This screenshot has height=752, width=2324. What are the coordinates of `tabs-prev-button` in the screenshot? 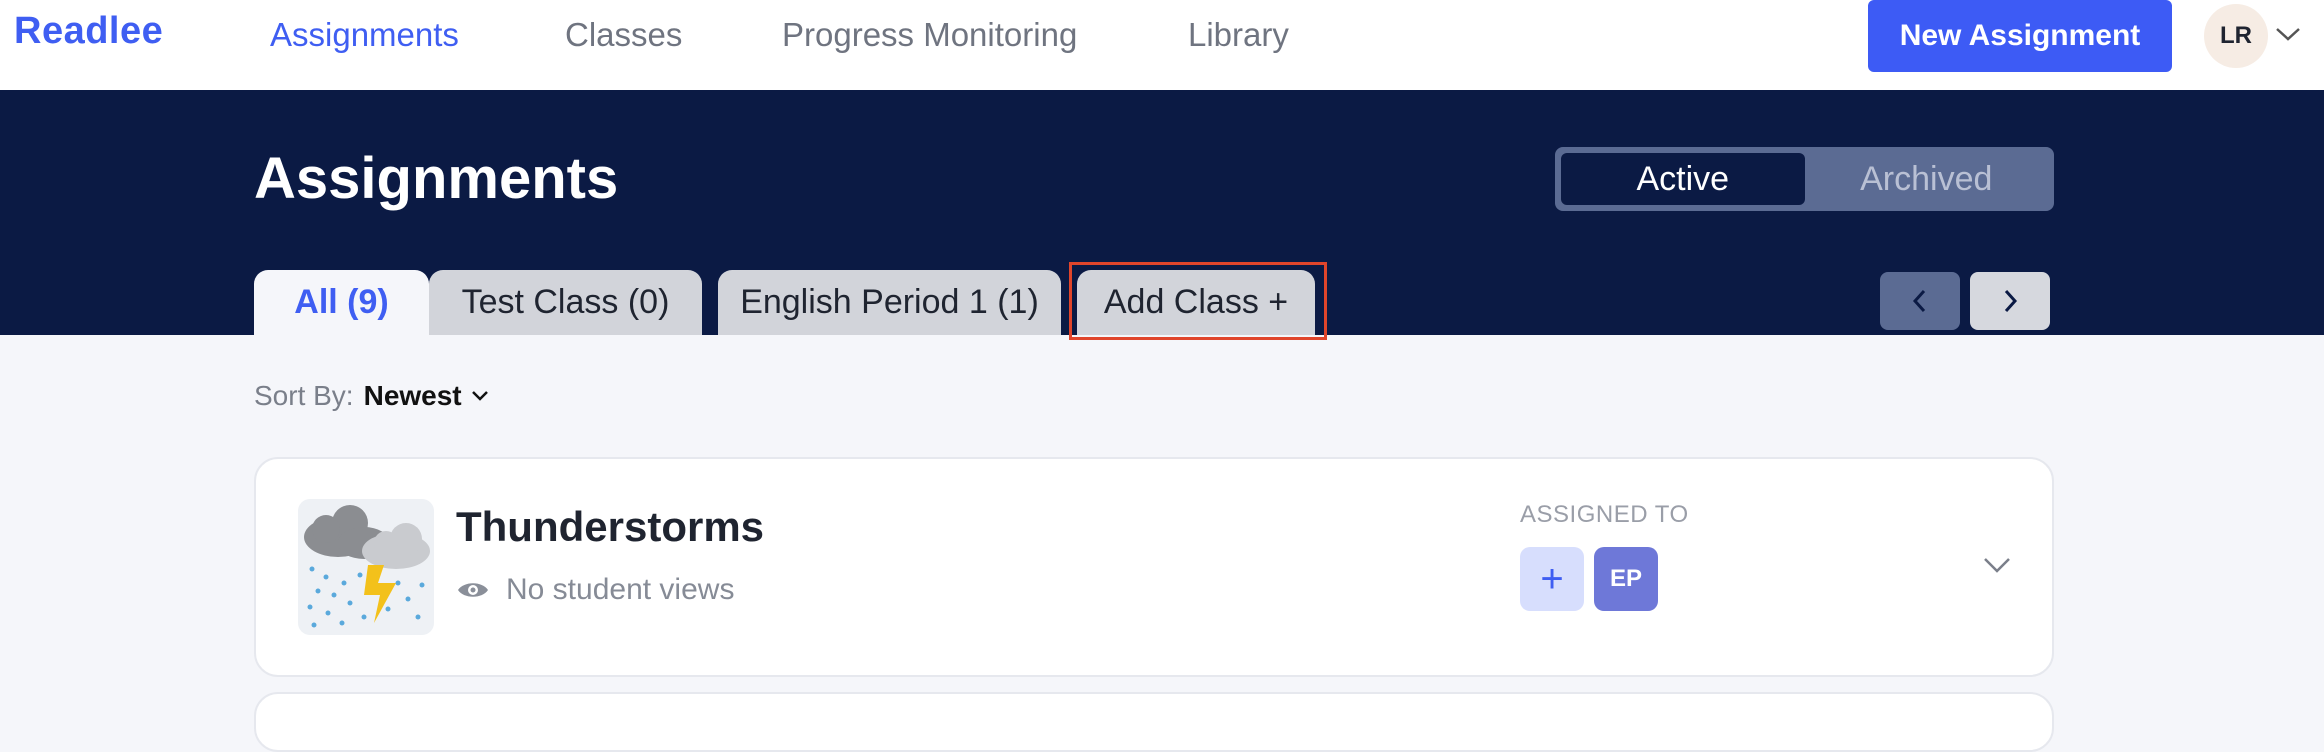 It's located at (1920, 301).